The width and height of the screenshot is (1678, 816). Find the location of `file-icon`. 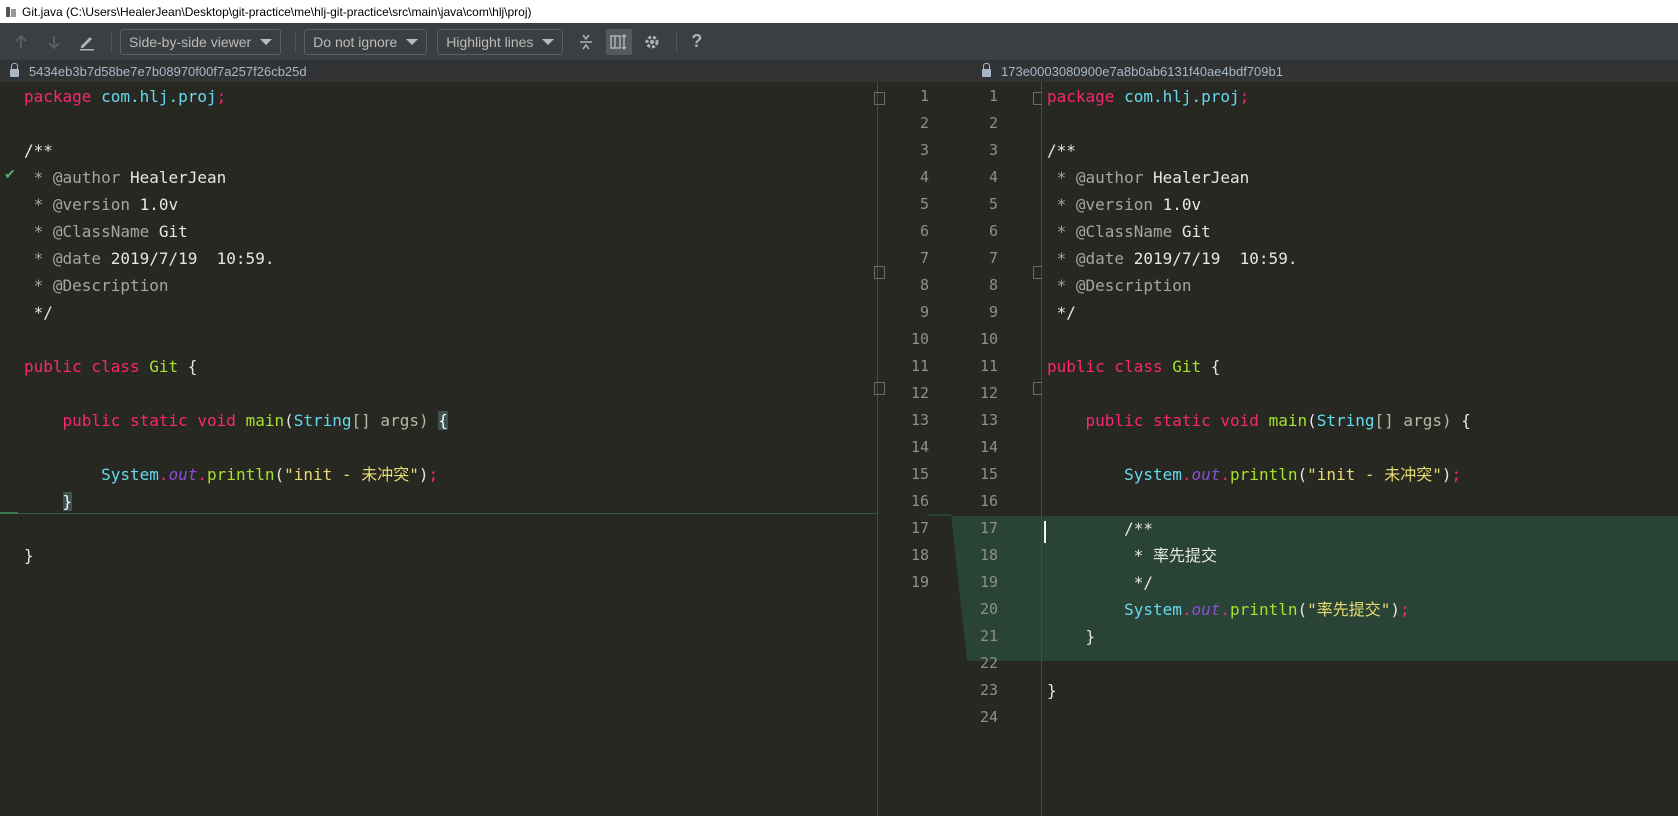

file-icon is located at coordinates (11, 12).